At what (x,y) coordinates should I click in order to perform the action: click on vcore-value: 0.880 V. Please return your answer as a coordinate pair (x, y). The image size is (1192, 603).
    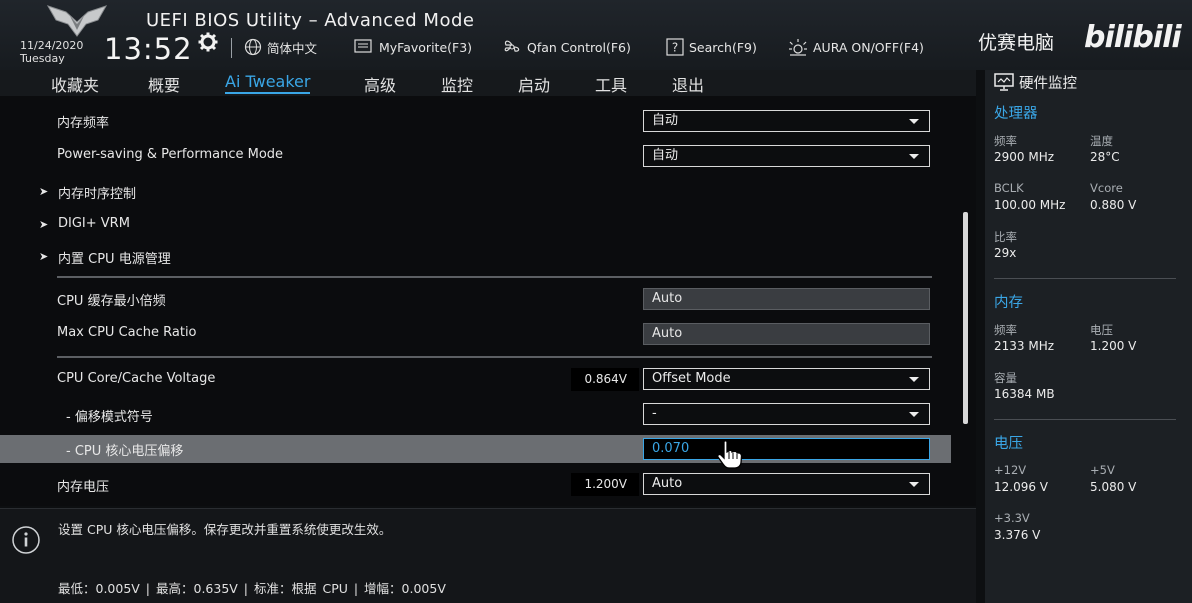
    Looking at the image, I should click on (1113, 205).